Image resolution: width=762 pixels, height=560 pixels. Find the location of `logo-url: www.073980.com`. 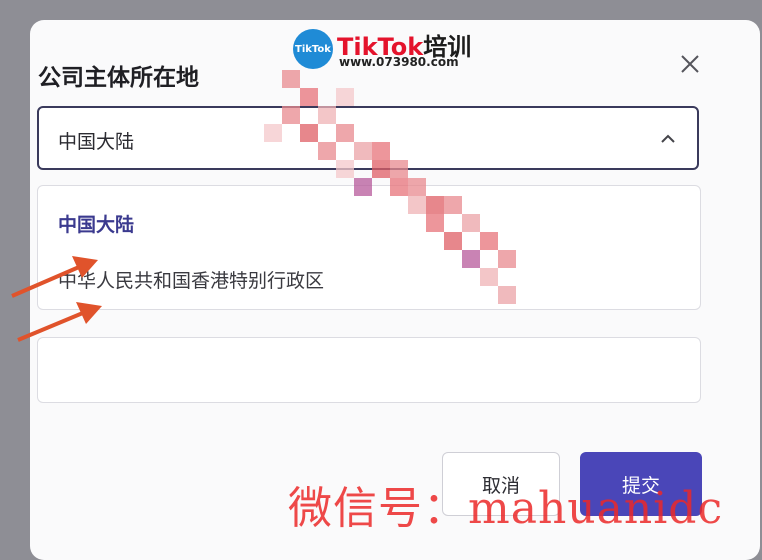

logo-url: www.073980.com is located at coordinates (399, 62).